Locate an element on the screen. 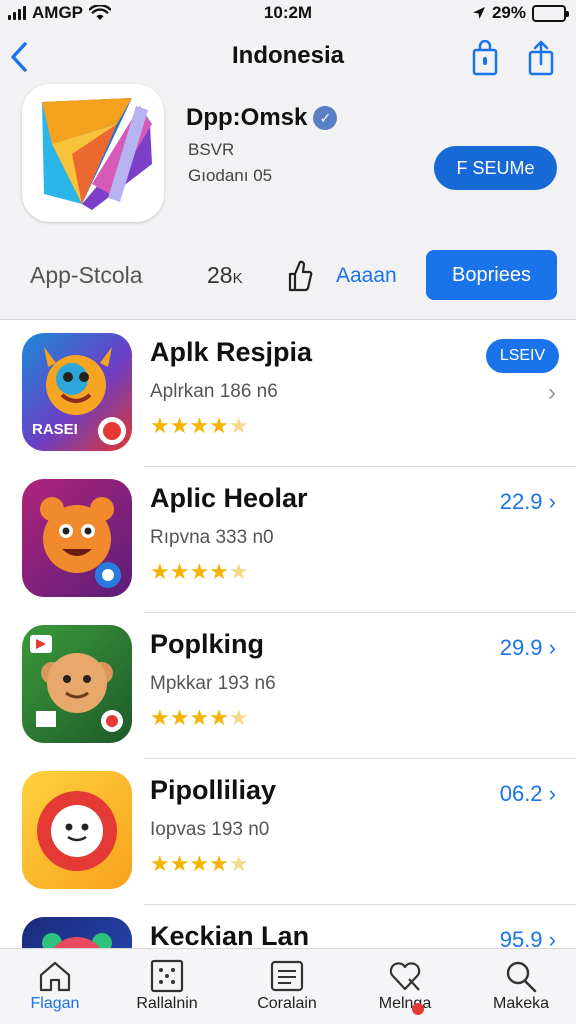 This screenshot has width=576, height=1024. featured-app-developer: BSVR is located at coordinates (211, 149).